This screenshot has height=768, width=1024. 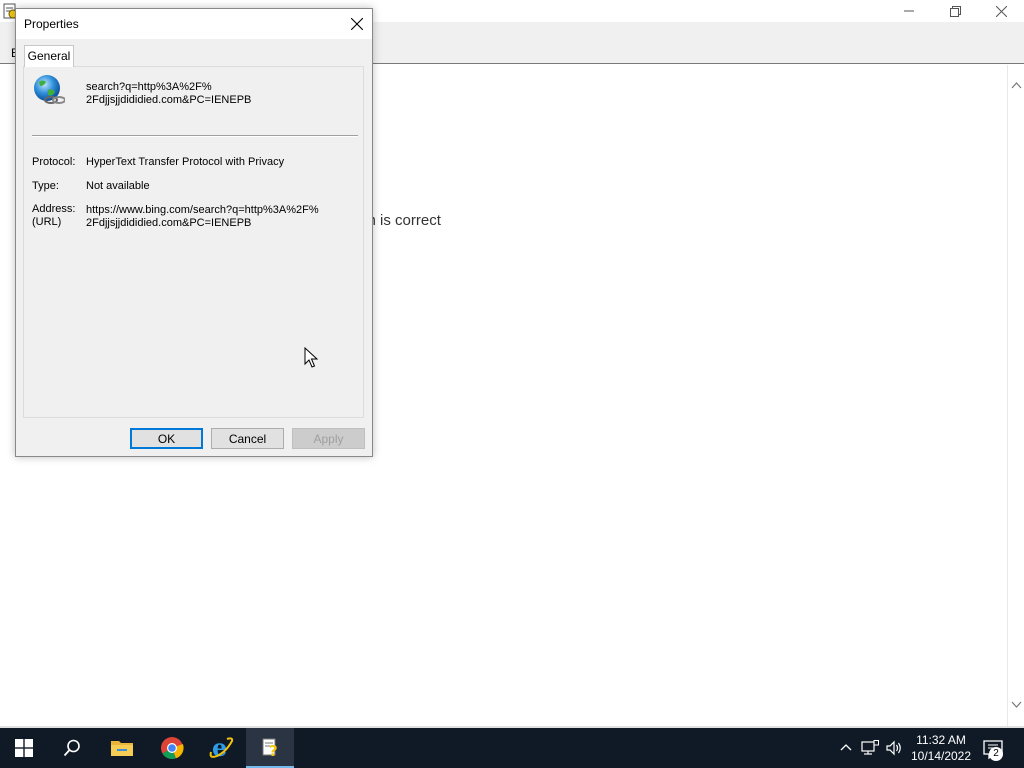 I want to click on search-icon, so click(x=71, y=748).